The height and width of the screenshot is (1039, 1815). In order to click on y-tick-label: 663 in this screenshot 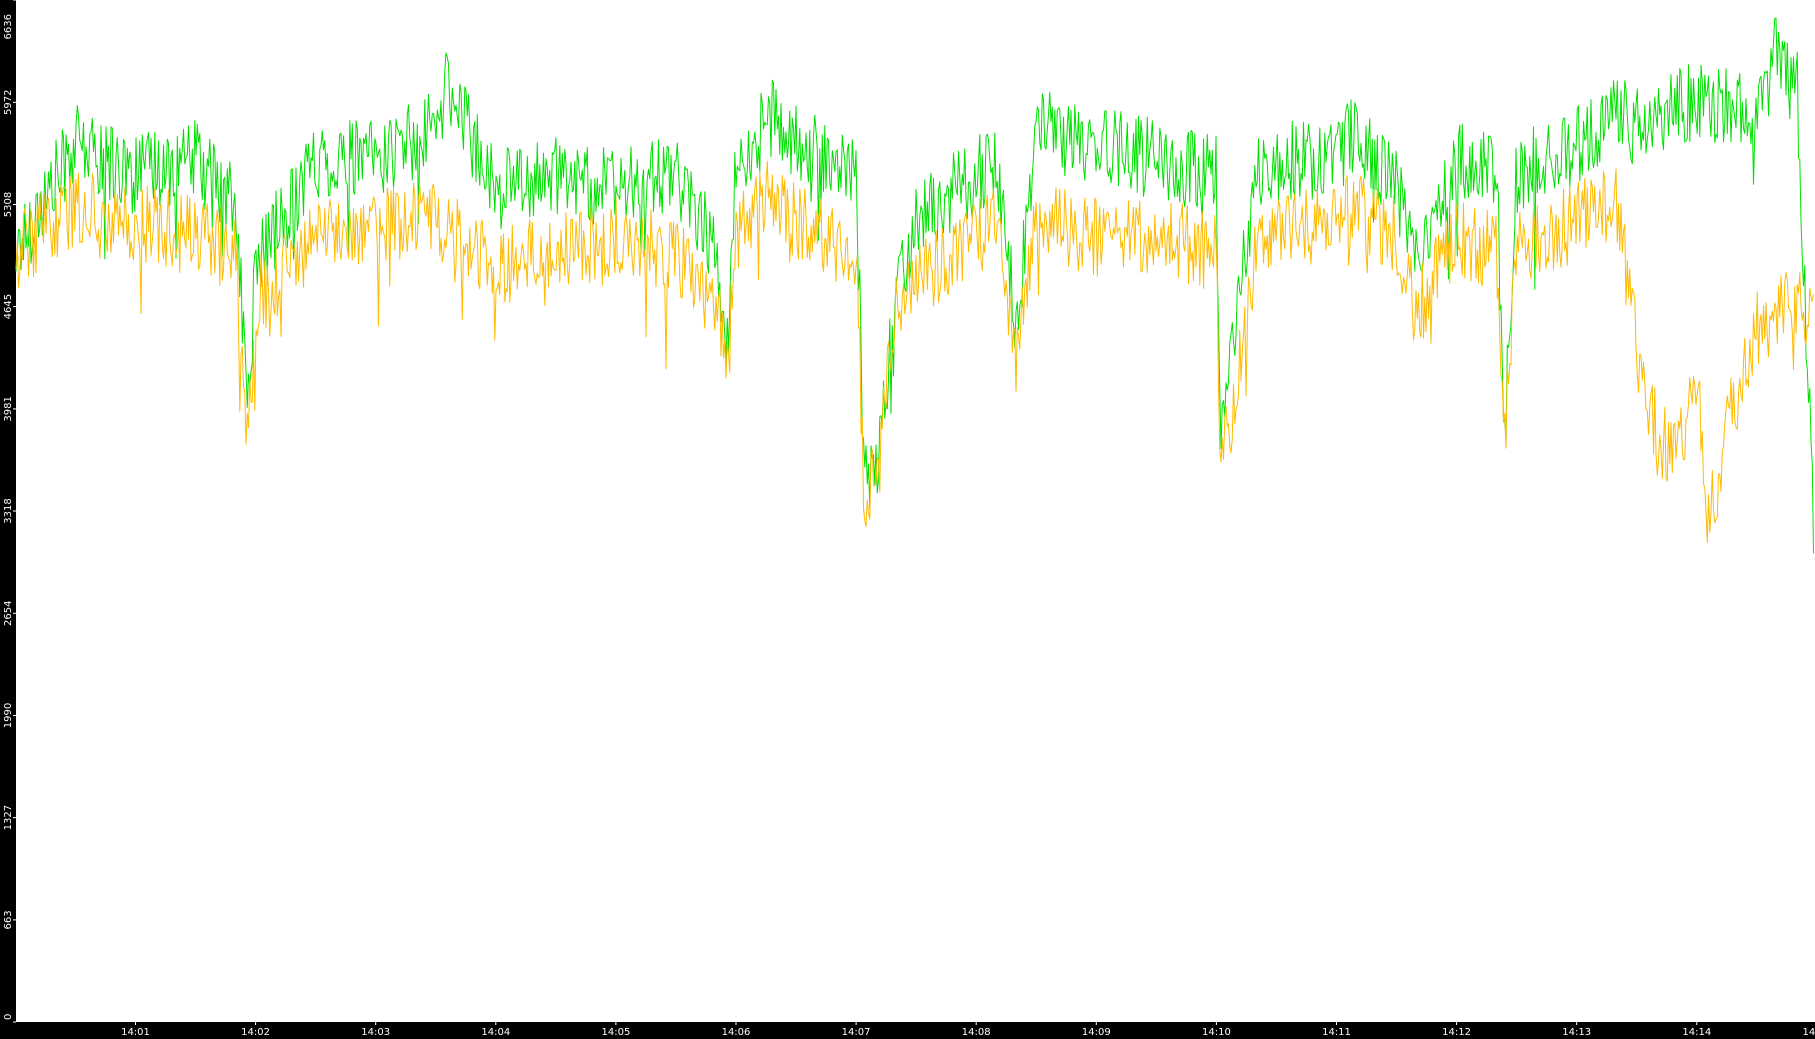, I will do `click(8, 919)`.